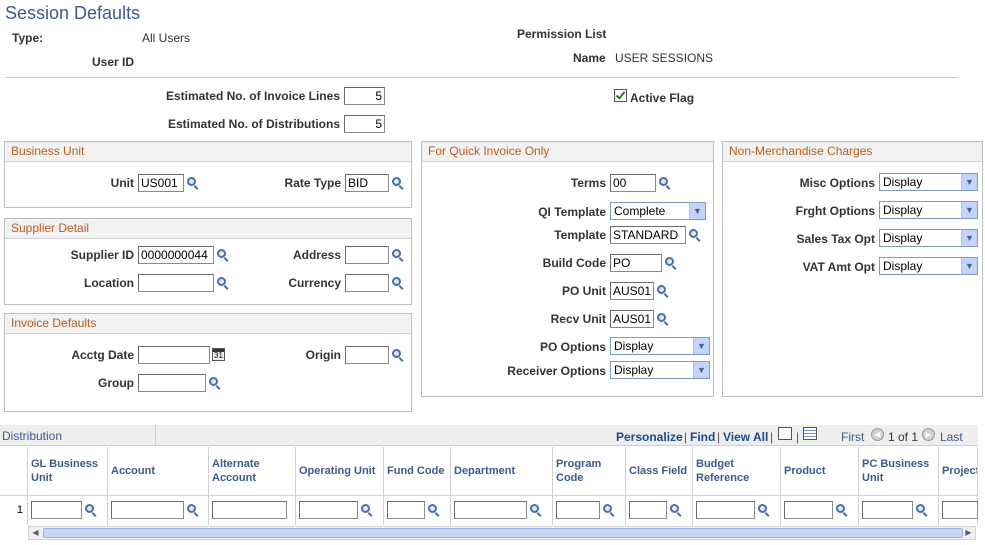  Describe the element at coordinates (903, 182) in the screenshot. I see `misc-options-value: Display` at that location.